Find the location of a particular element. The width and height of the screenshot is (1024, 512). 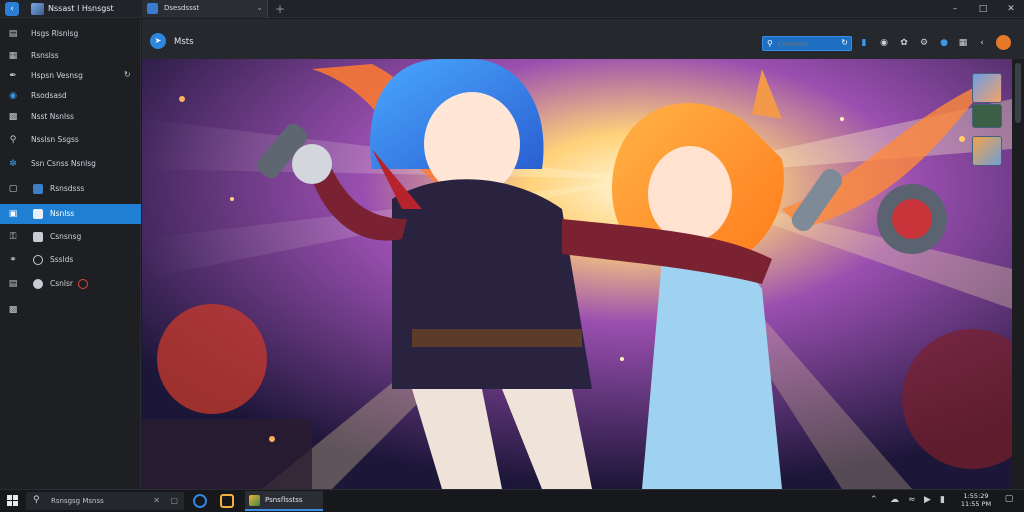

sidebar-item-label: Hsgs Rlsnlsg is located at coordinates (55, 33).